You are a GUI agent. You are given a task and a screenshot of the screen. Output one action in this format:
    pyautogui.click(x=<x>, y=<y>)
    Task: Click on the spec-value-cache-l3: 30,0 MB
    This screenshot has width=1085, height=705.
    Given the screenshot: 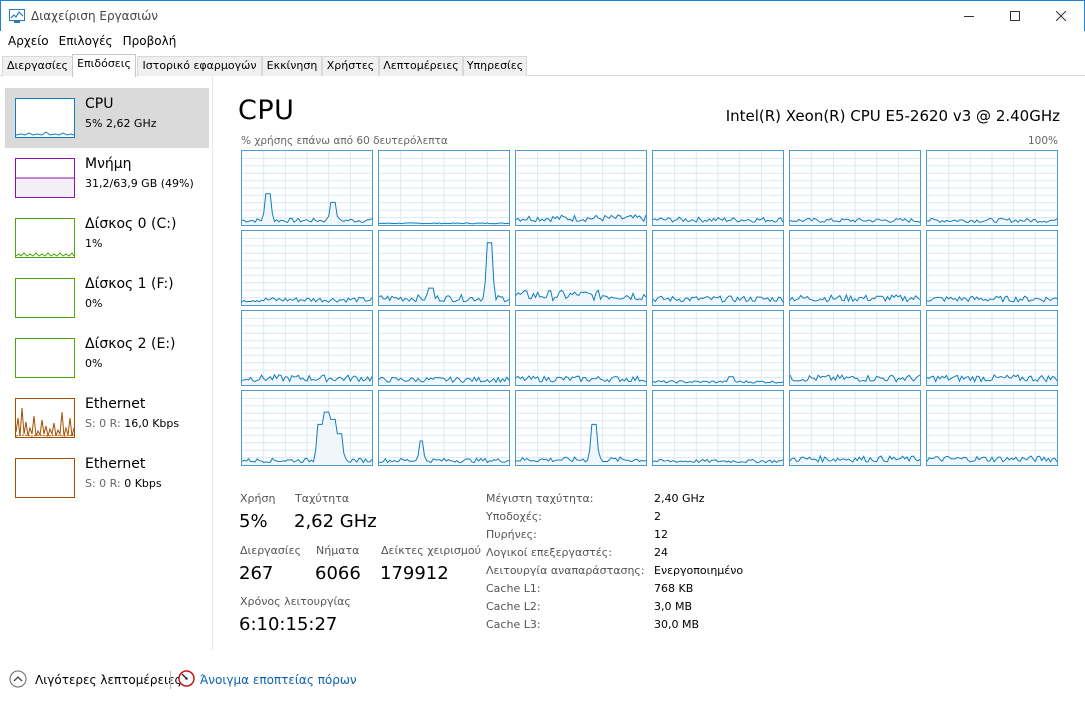 What is the action you would take?
    pyautogui.click(x=677, y=624)
    